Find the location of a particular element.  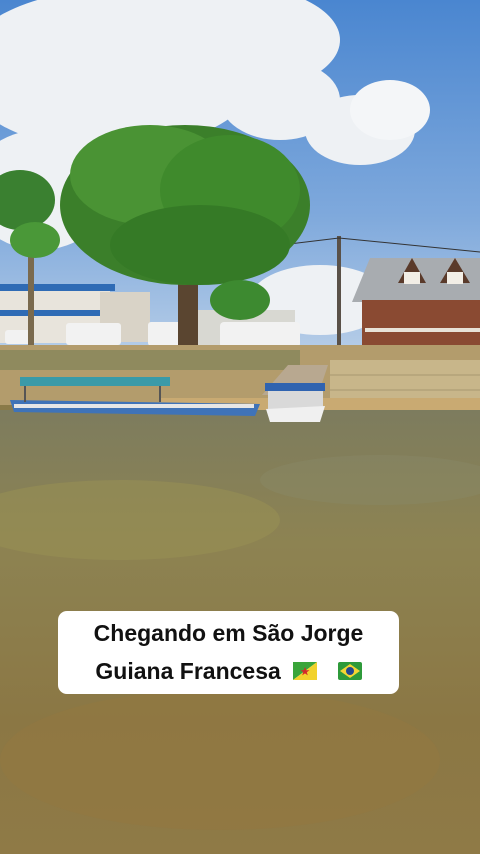

utility-pole is located at coordinates (339, 293).